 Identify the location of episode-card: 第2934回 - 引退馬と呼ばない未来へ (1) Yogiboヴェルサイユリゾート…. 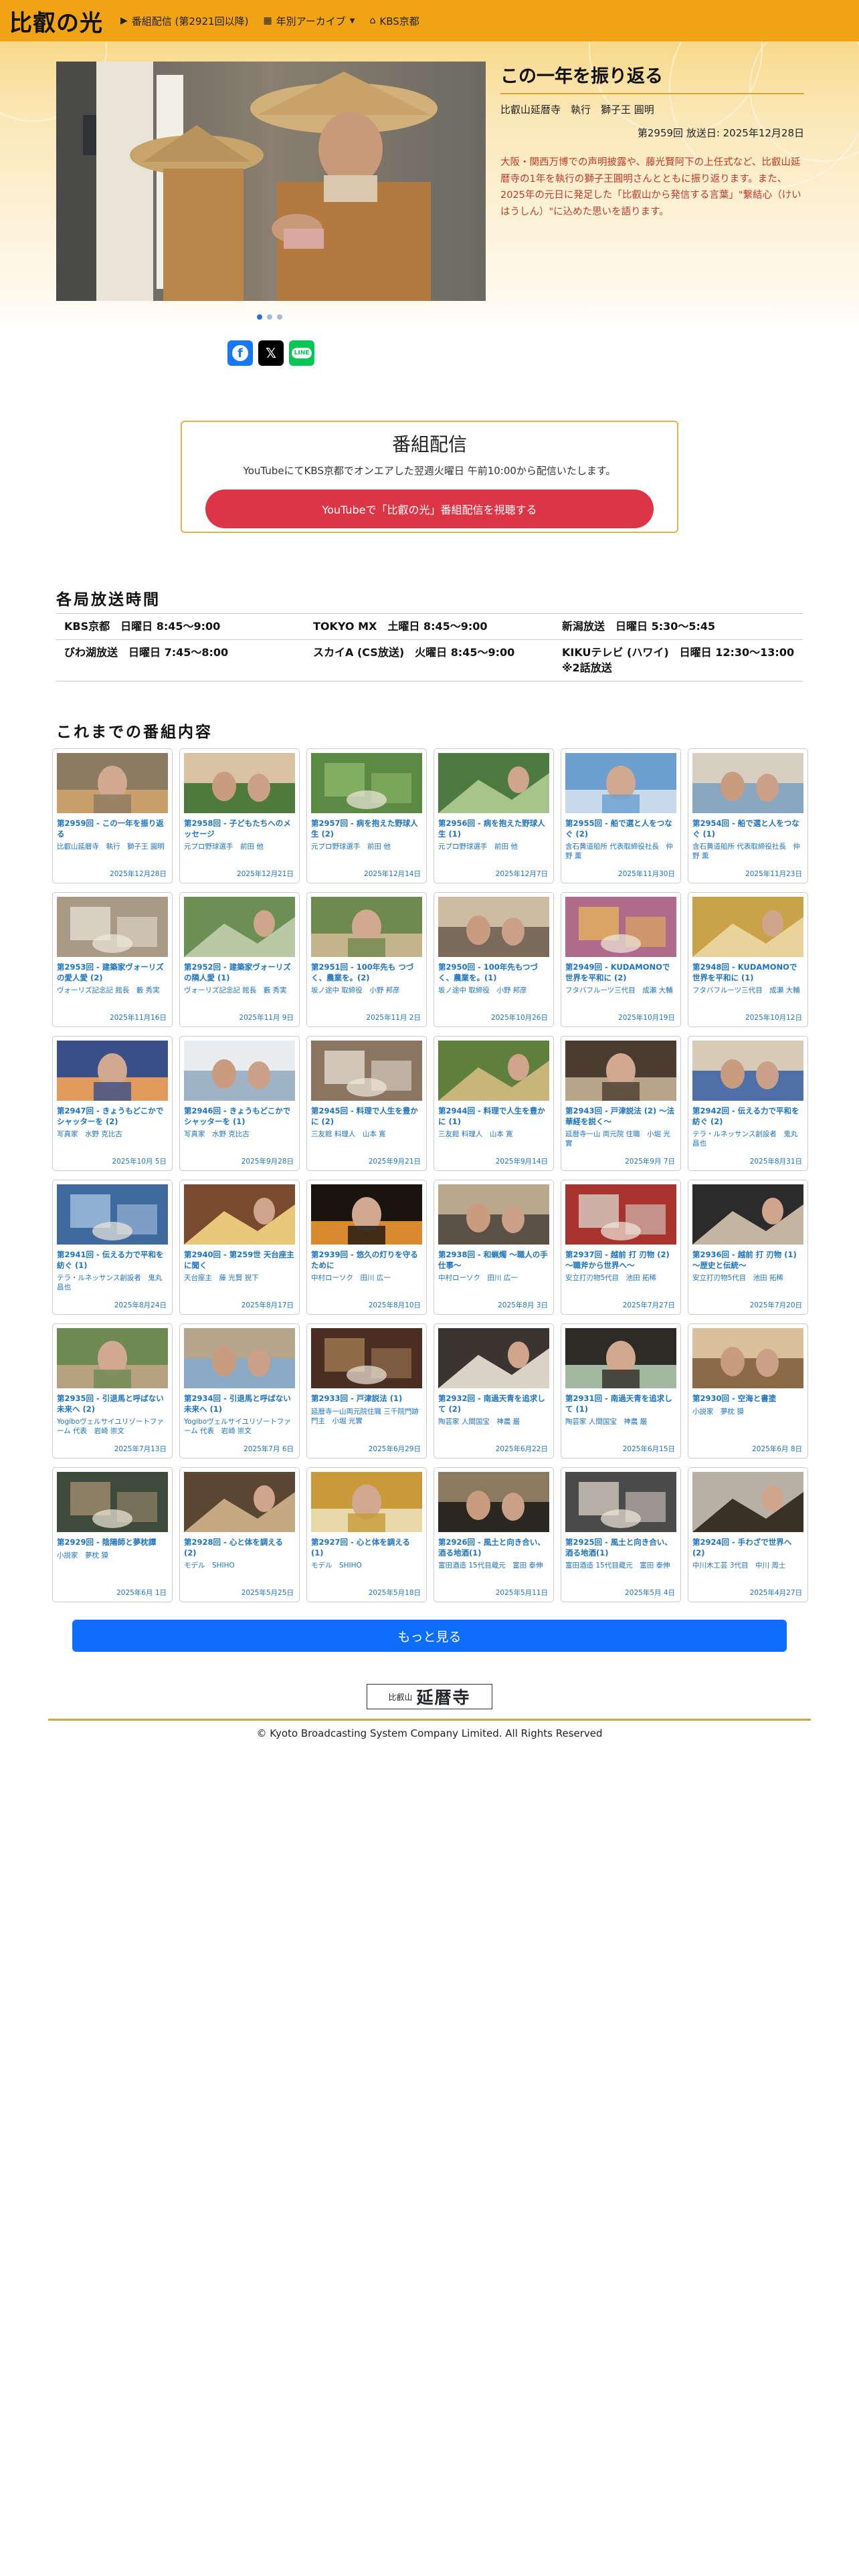
(239, 1391).